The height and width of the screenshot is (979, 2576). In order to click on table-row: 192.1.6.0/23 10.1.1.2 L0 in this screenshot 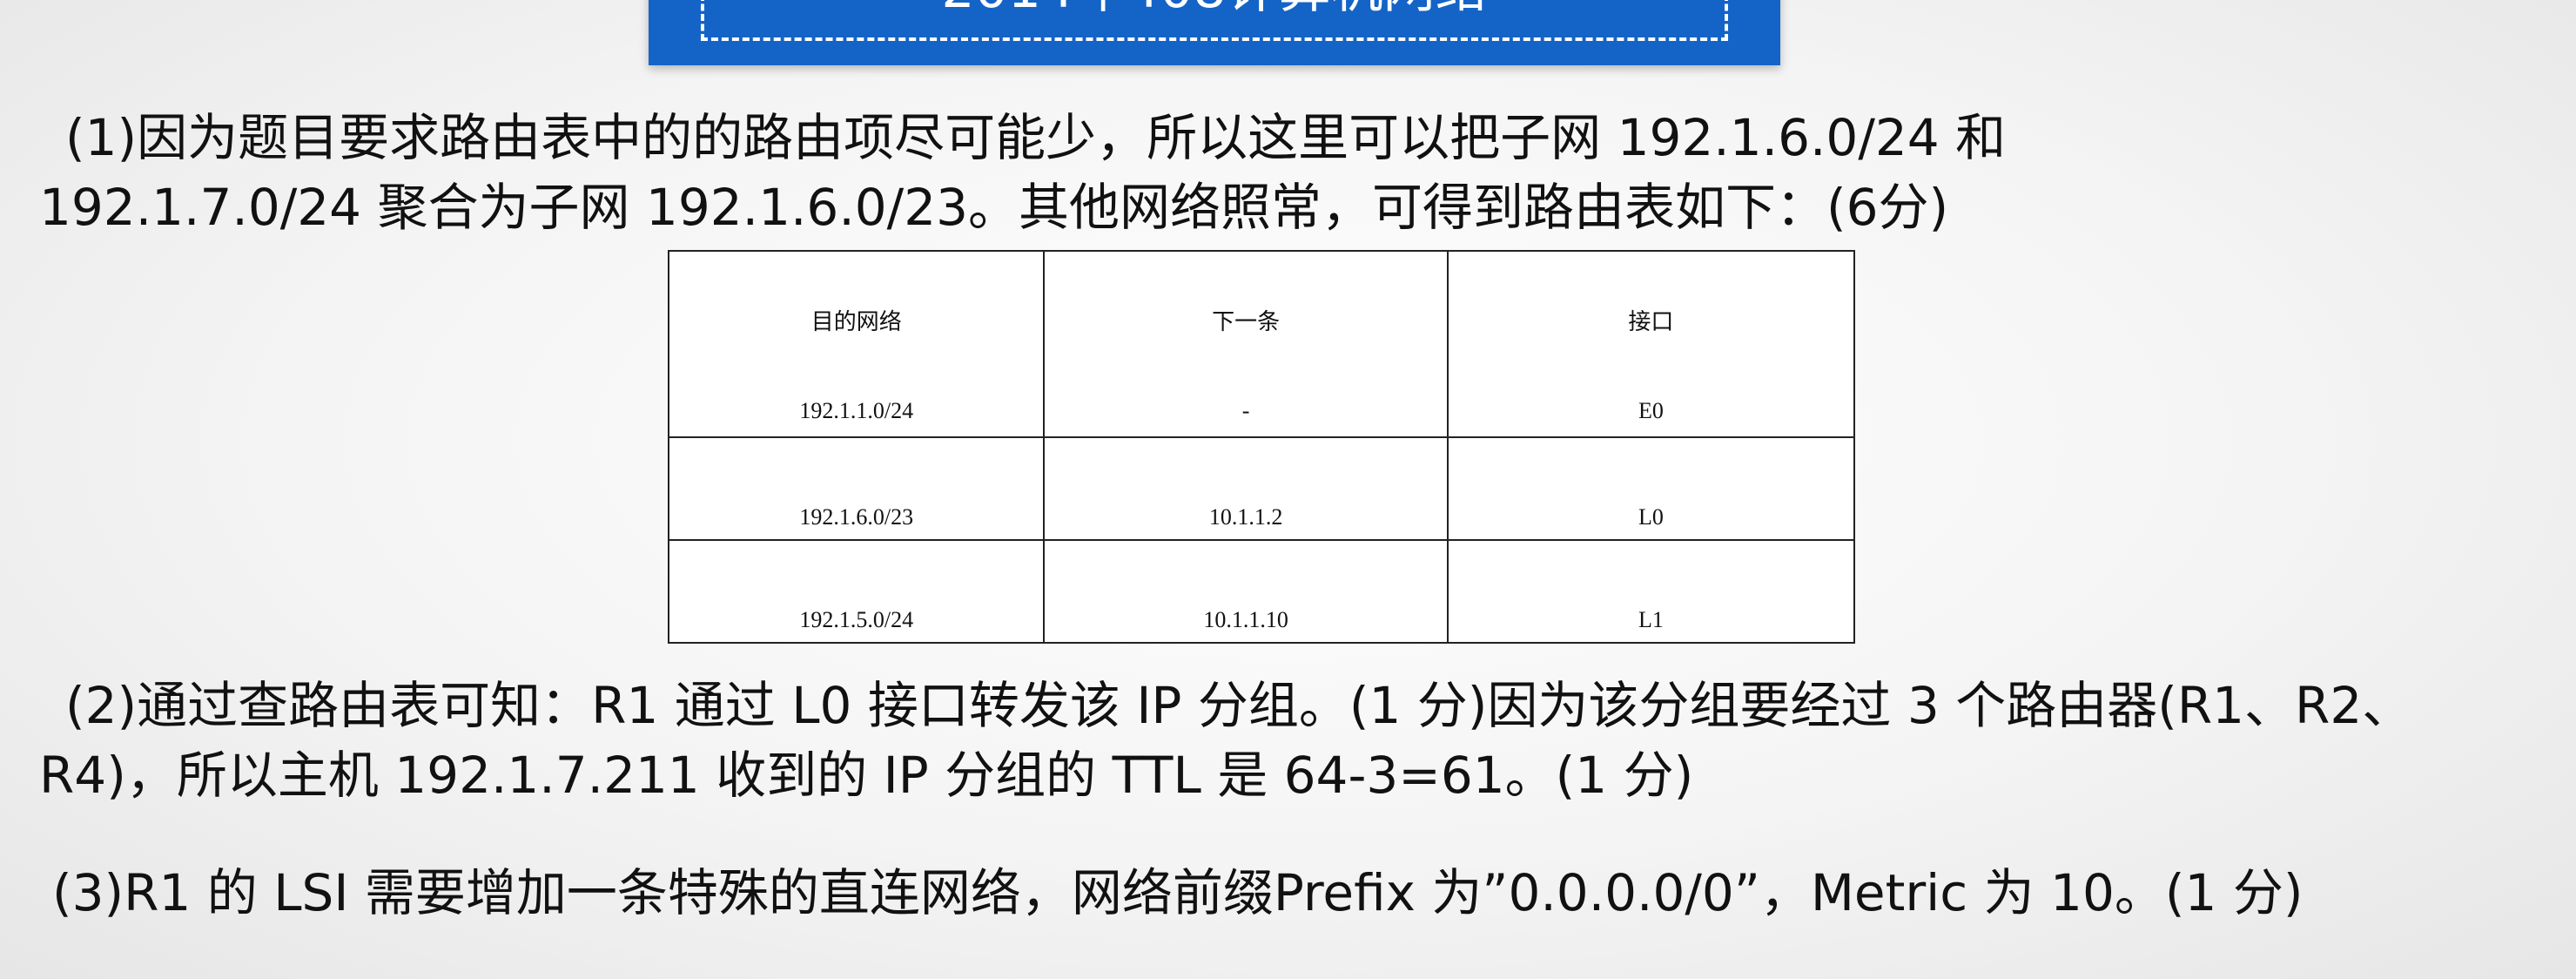, I will do `click(1261, 488)`.